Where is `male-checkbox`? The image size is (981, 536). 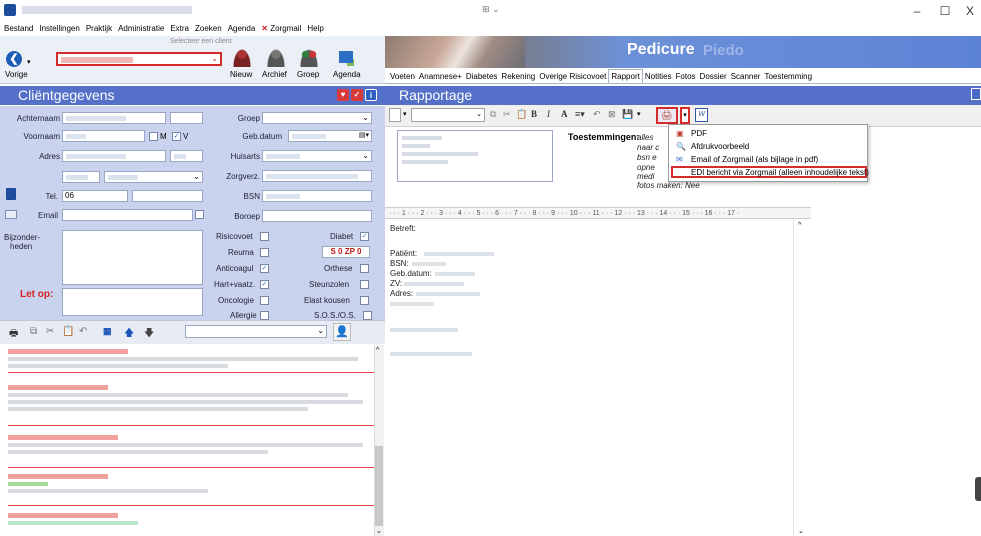
male-checkbox is located at coordinates (153, 136).